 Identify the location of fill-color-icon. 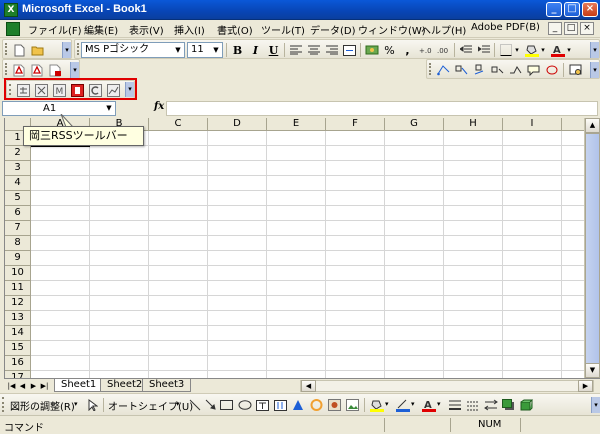
(531, 50).